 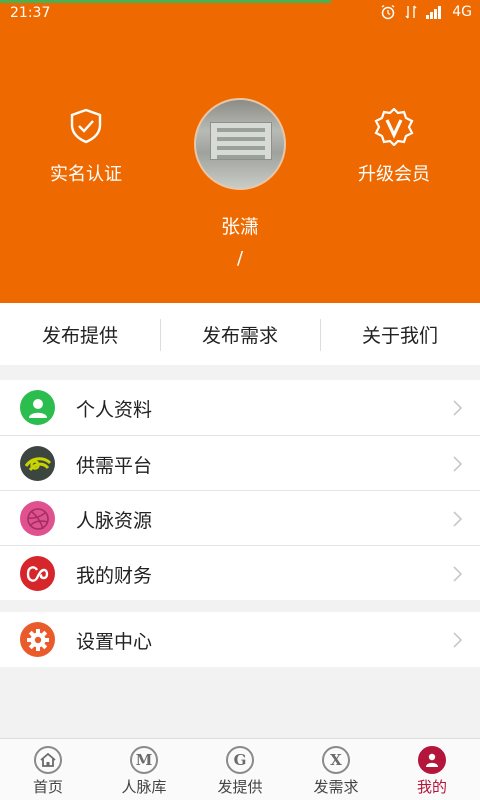 I want to click on menu-item-label: 我的财务, so click(x=114, y=576).